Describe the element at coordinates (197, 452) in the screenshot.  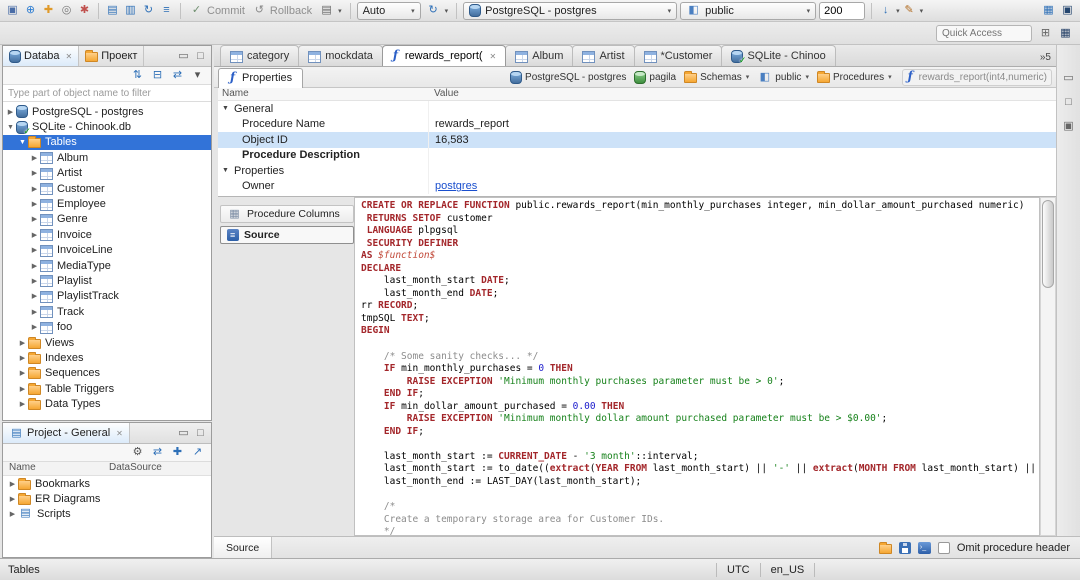
I see `expand-panel-icon: ↗` at that location.